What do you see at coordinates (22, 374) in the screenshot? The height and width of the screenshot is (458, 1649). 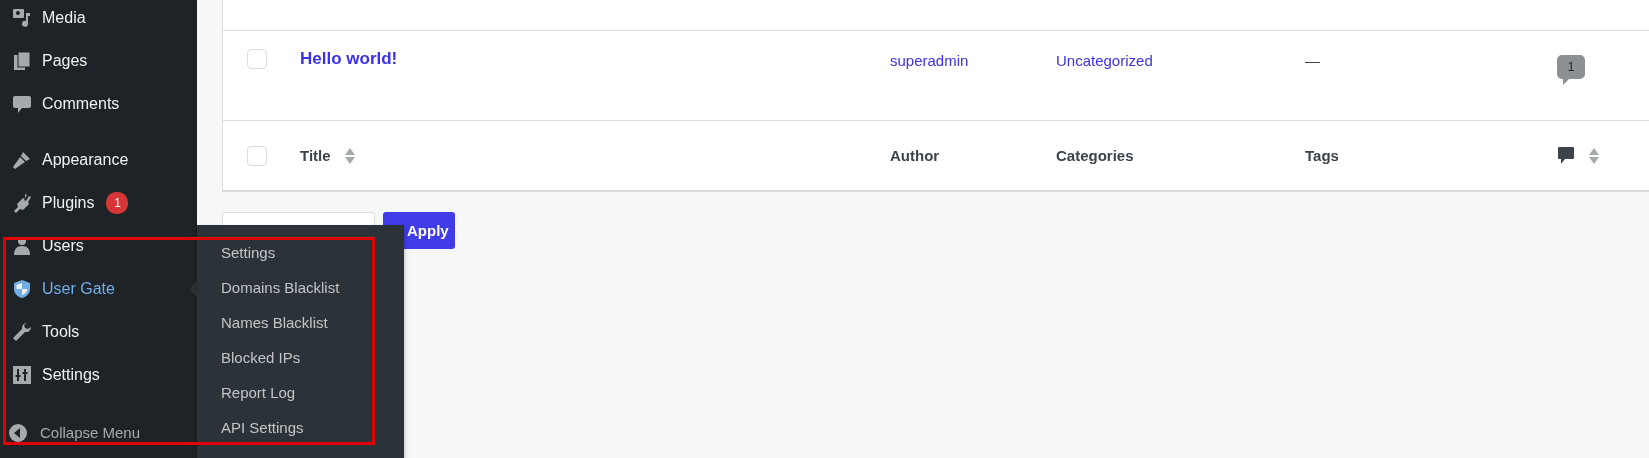 I see `sliders-icon` at bounding box center [22, 374].